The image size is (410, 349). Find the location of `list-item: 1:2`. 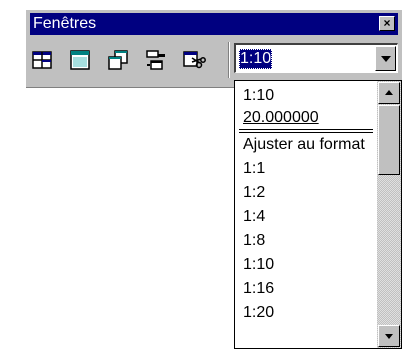

list-item: 1:2 is located at coordinates (309, 193).